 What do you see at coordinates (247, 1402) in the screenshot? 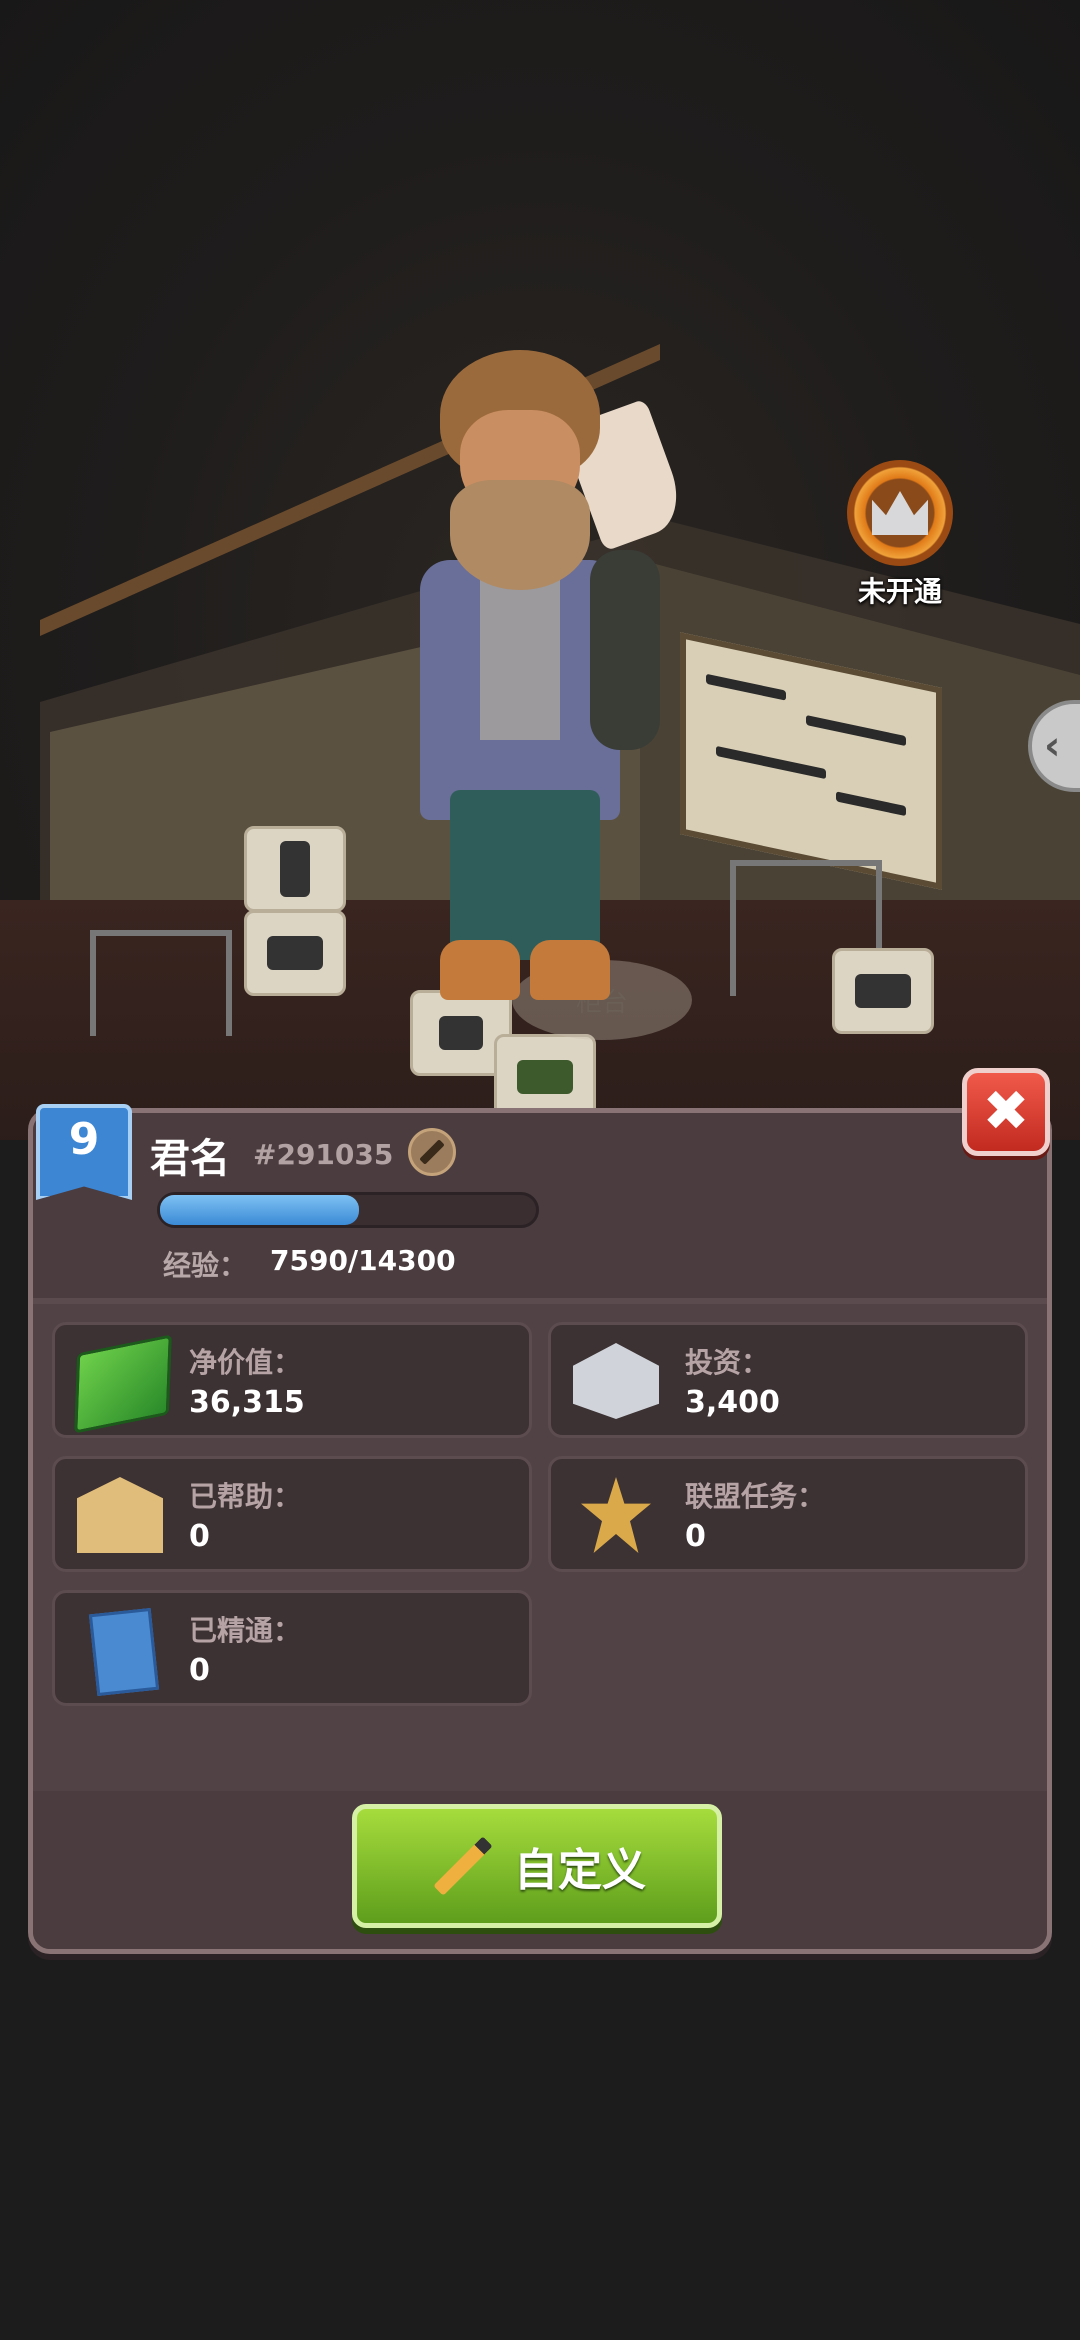
I see `stat-value: 36,315` at bounding box center [247, 1402].